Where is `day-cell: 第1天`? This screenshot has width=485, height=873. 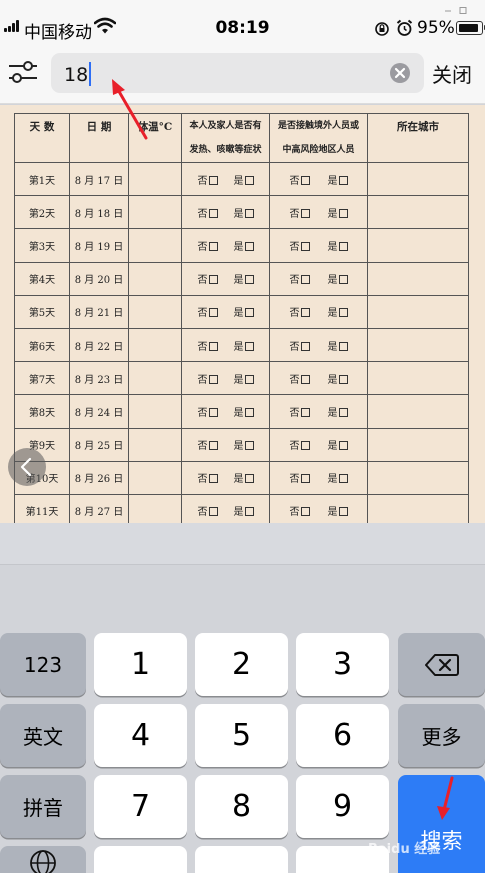 day-cell: 第1天 is located at coordinates (42, 179).